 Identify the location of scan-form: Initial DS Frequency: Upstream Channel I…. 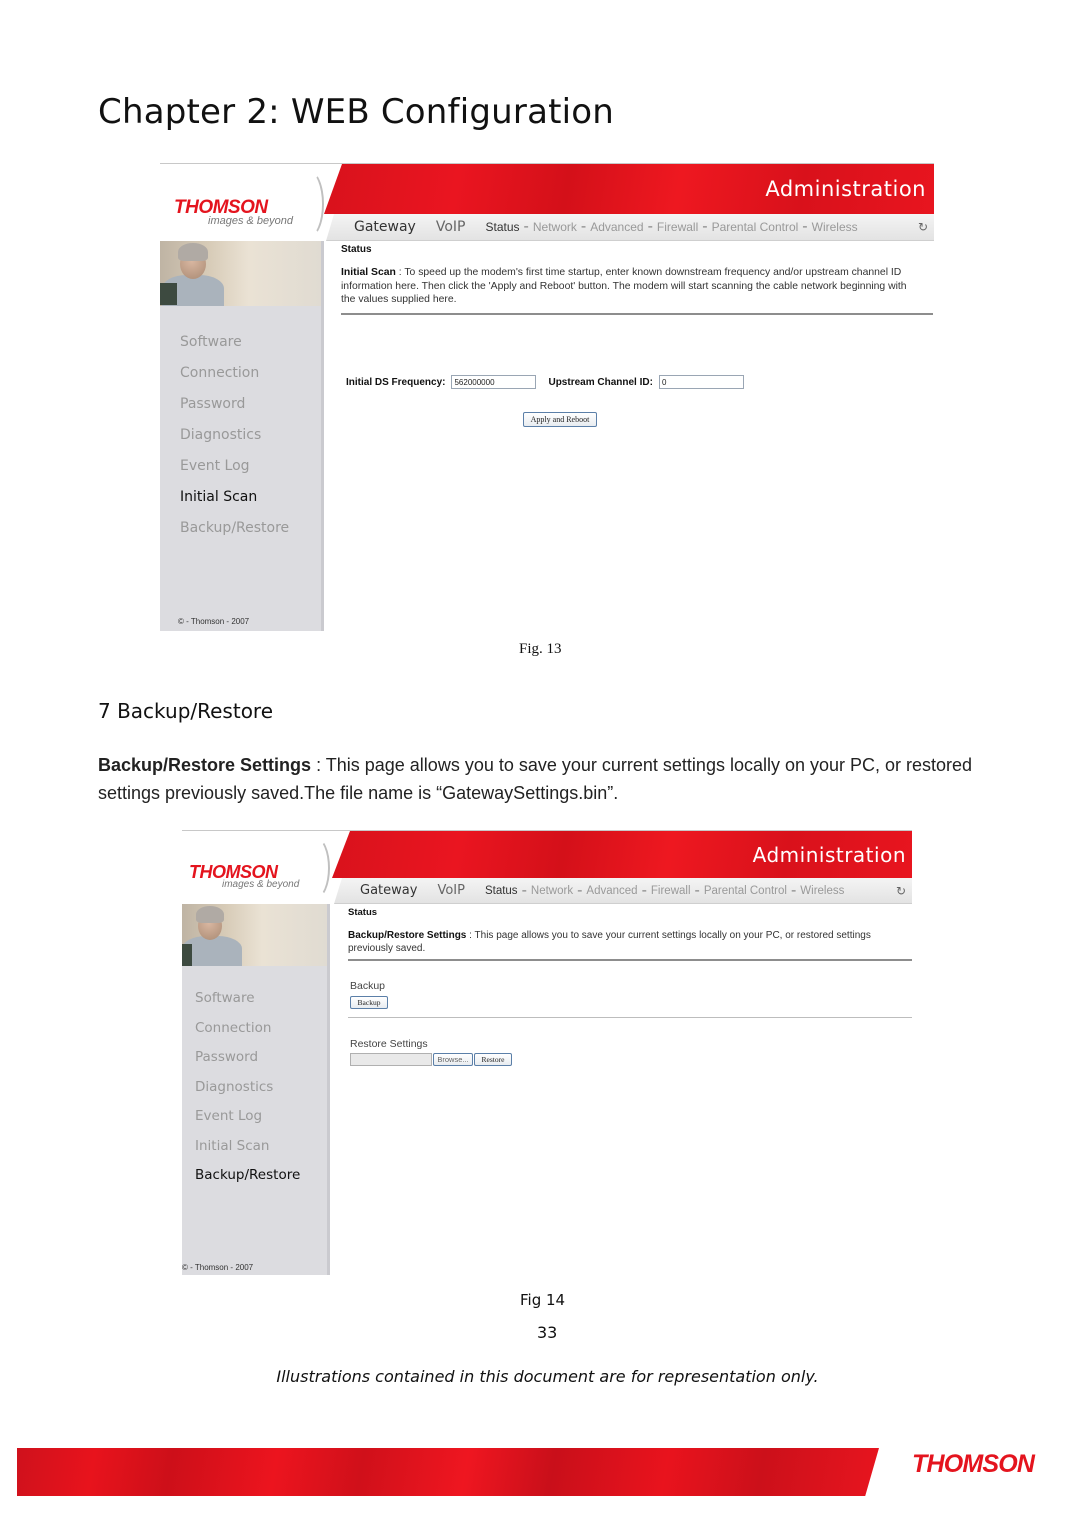
(551, 382).